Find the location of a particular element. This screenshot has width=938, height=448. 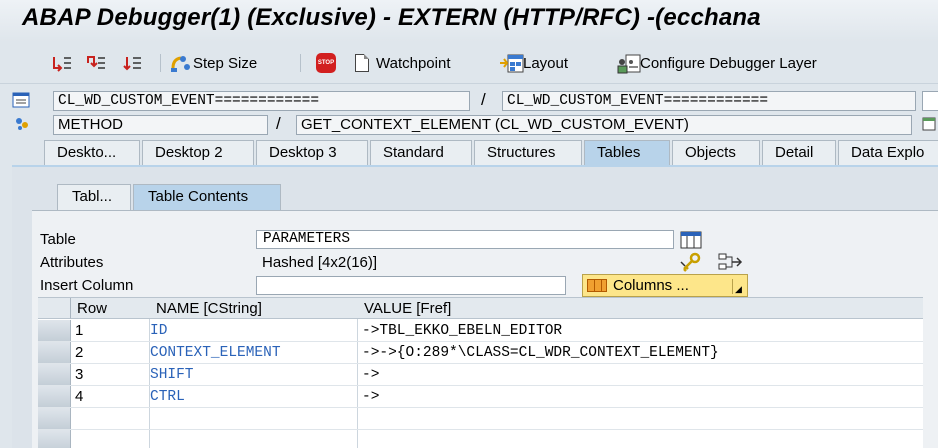

watchpoint-button: Watchpoint is located at coordinates (401, 63).